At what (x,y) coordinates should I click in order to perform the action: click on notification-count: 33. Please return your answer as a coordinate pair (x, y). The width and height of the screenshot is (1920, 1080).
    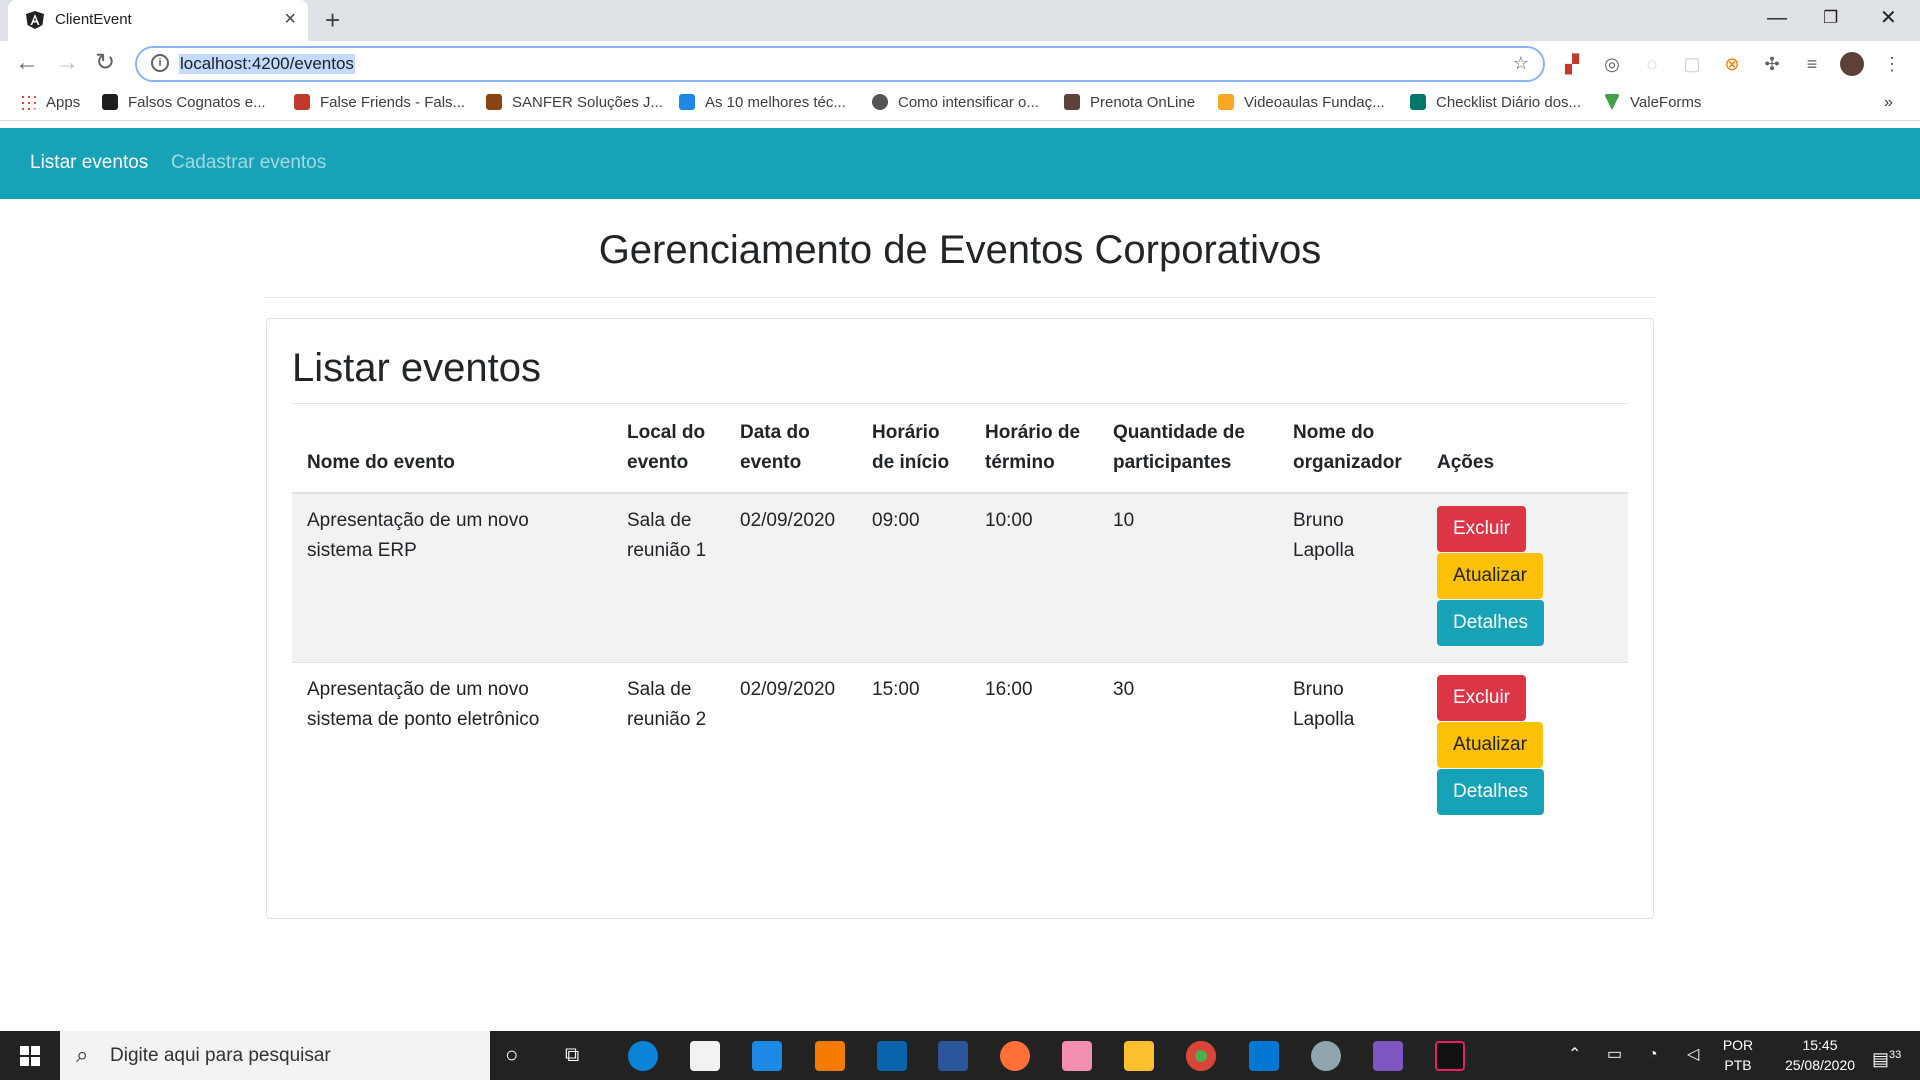
    Looking at the image, I should click on (1895, 1055).